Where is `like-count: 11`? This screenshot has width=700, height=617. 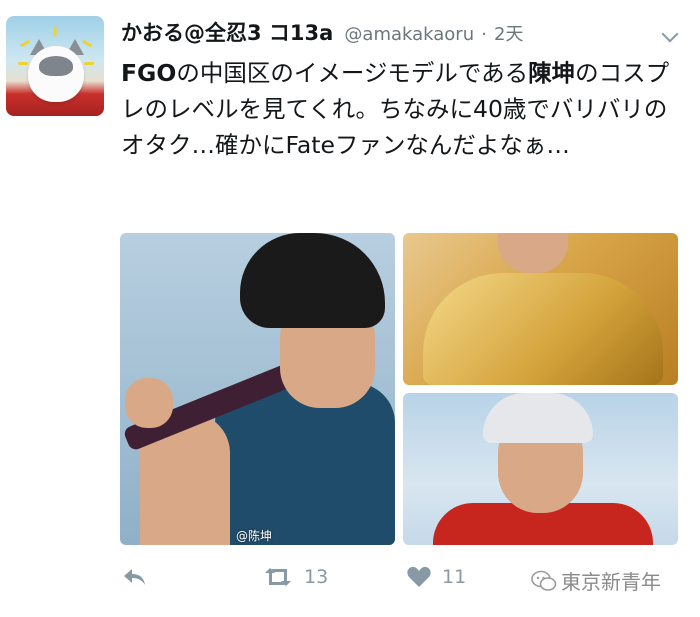
like-count: 11 is located at coordinates (454, 577).